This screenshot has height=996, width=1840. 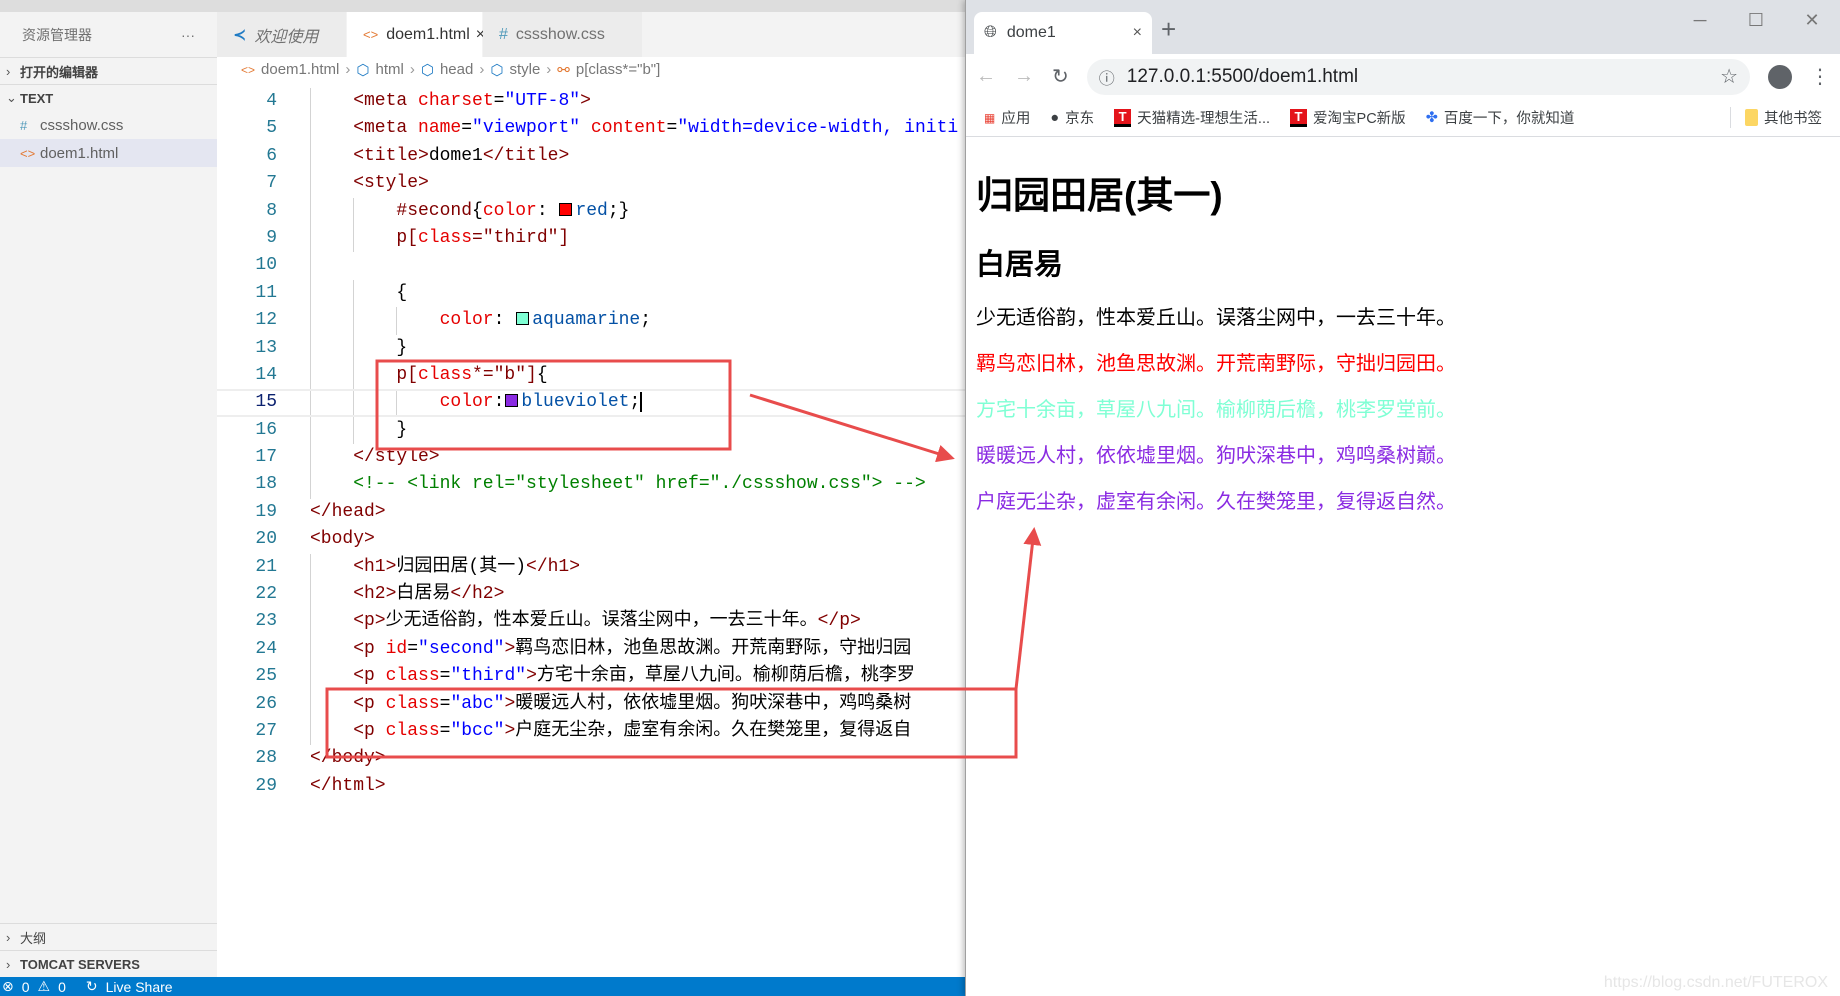 I want to click on code-text: <title>dome1</title>, so click(x=461, y=156).